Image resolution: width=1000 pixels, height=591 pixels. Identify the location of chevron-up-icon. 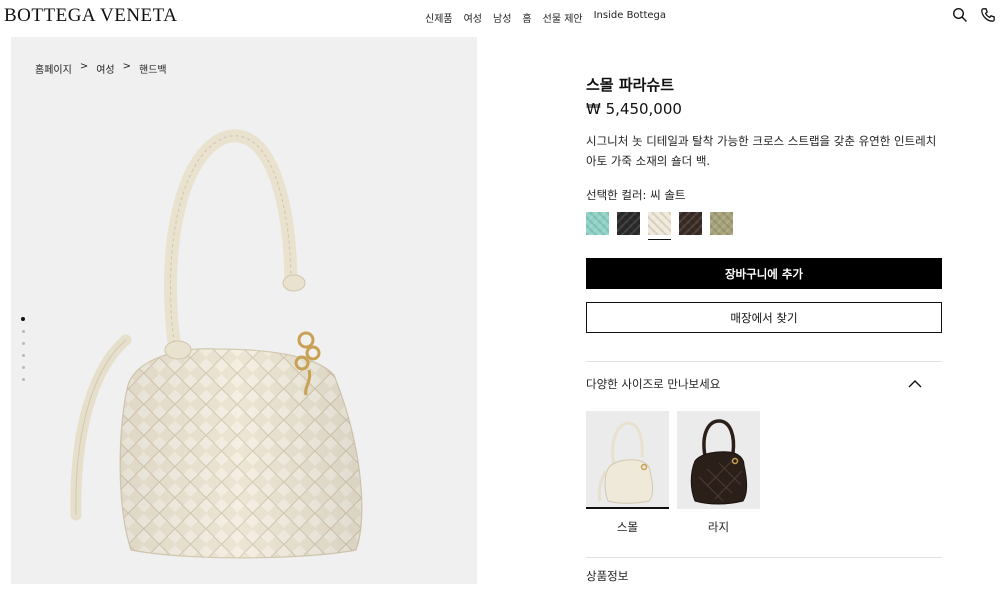
(915, 384).